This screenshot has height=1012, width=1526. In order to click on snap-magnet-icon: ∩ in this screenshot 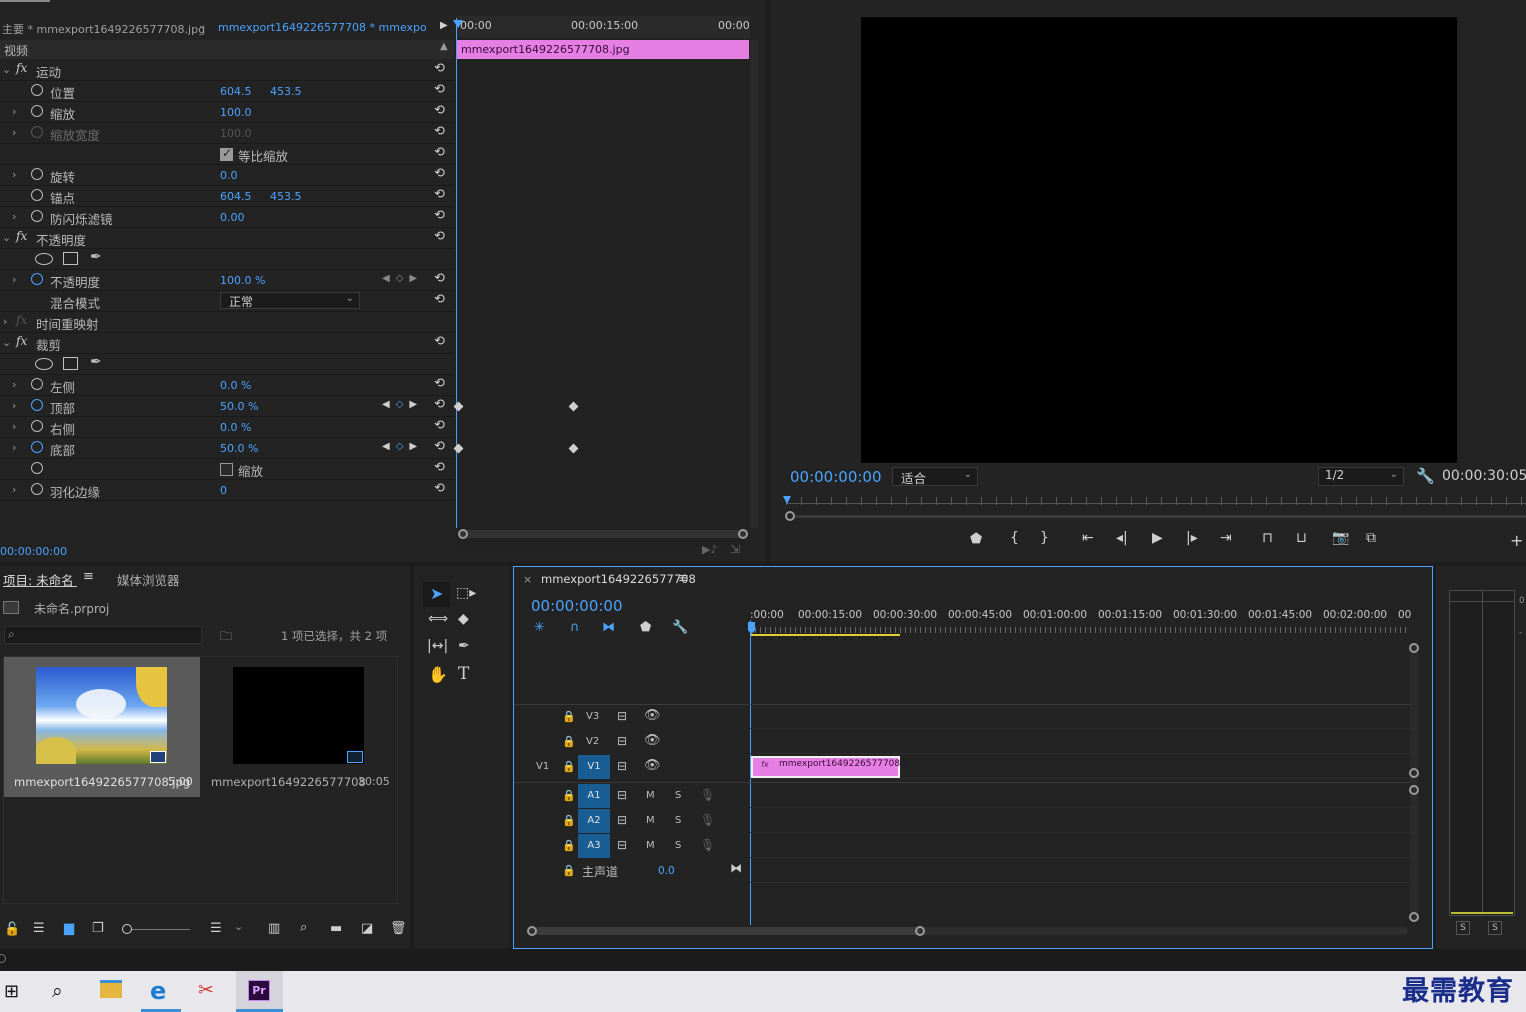, I will do `click(575, 627)`.